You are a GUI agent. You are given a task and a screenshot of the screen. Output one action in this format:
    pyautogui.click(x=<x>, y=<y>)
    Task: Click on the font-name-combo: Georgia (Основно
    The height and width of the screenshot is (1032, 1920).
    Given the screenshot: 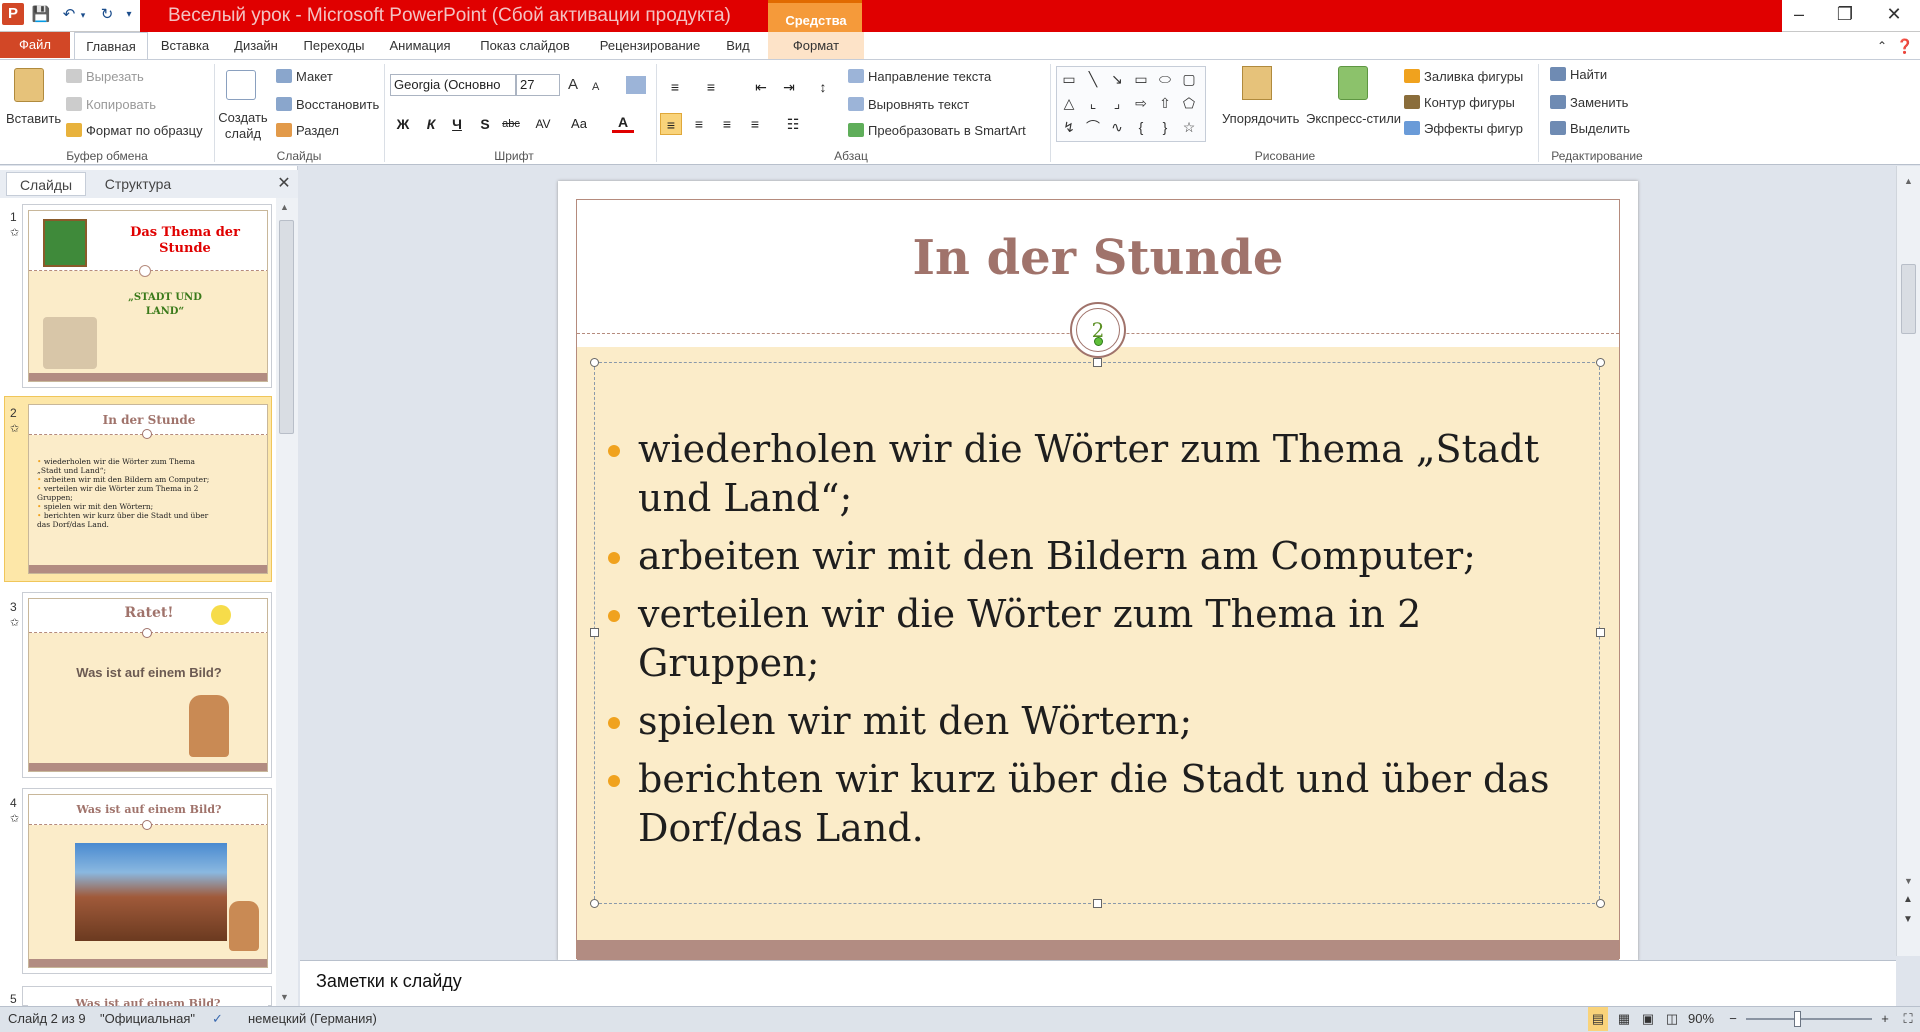 What is the action you would take?
    pyautogui.click(x=453, y=85)
    